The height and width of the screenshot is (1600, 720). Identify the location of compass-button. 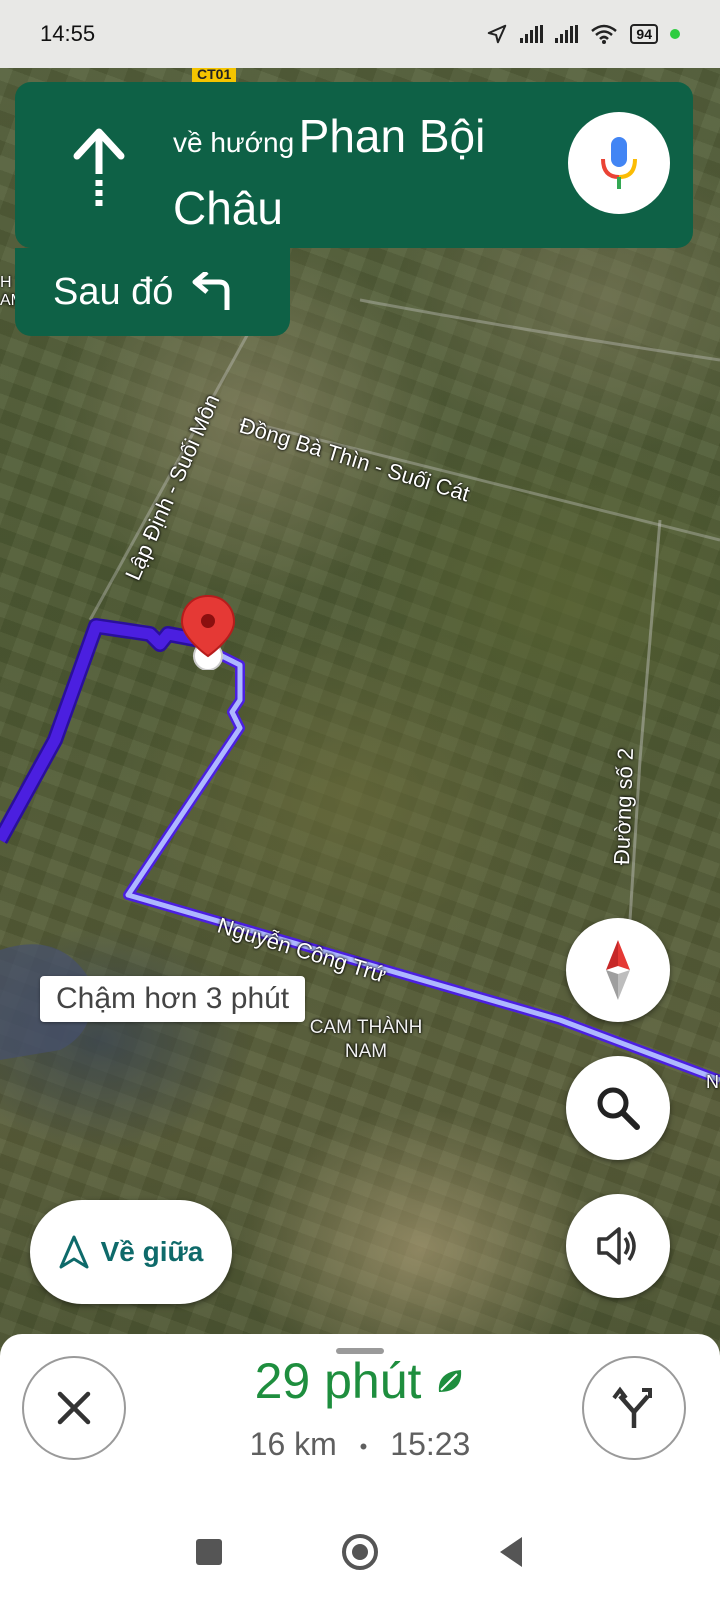
(618, 970).